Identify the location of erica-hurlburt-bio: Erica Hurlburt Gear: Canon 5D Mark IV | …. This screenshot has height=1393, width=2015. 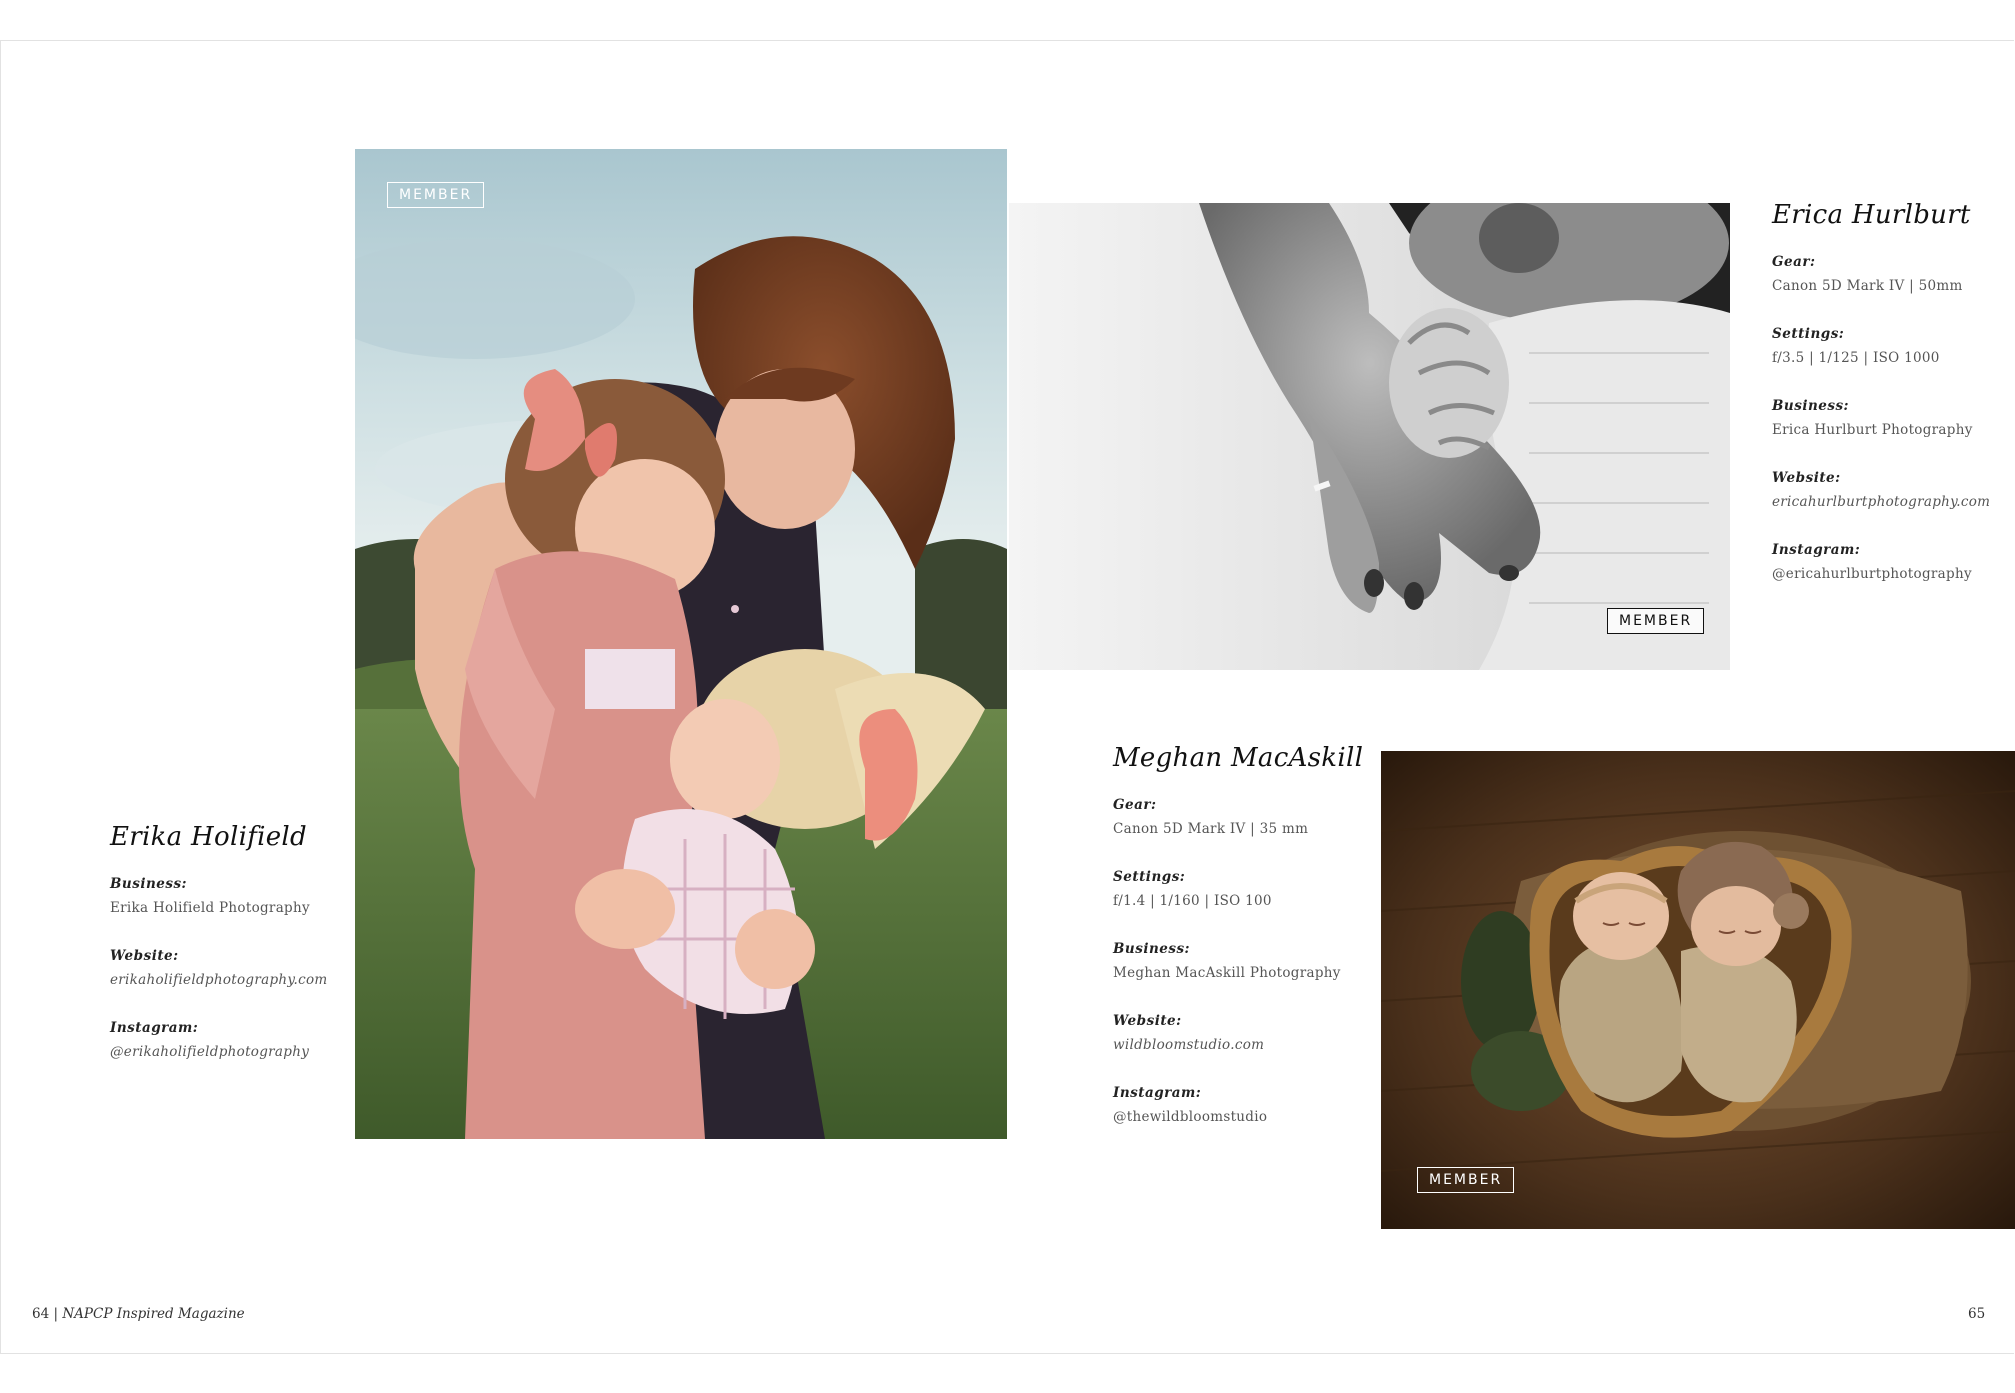
(1892, 407).